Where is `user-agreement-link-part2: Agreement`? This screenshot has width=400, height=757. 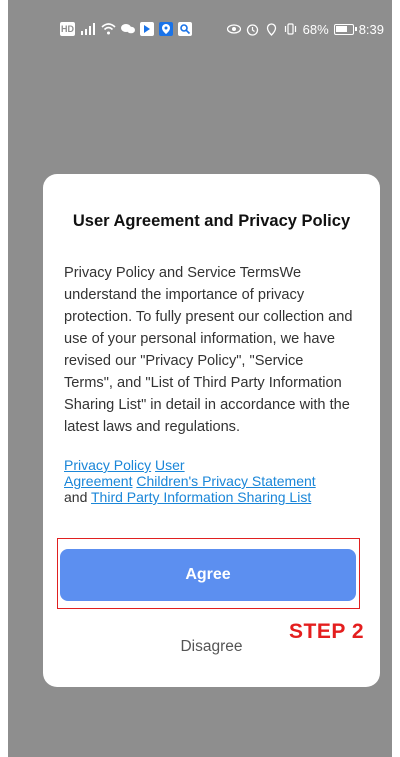
user-agreement-link-part2: Agreement is located at coordinates (98, 481).